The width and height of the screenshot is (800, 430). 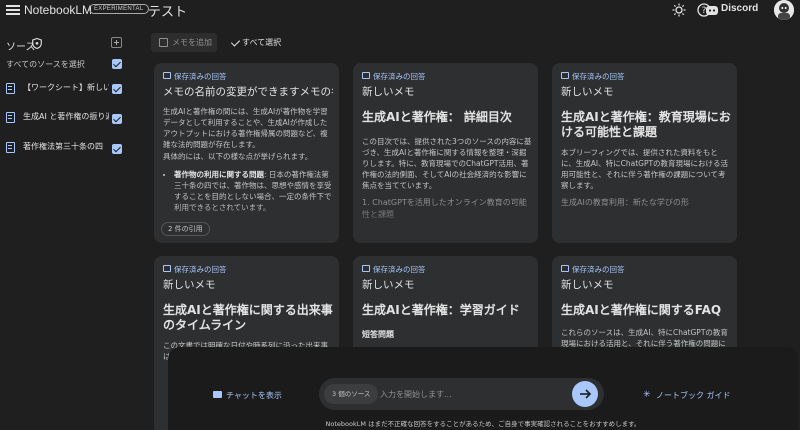 What do you see at coordinates (238, 156) in the screenshot?
I see `note-body: 具体的には、以下の様な点が挙げられます。` at bounding box center [238, 156].